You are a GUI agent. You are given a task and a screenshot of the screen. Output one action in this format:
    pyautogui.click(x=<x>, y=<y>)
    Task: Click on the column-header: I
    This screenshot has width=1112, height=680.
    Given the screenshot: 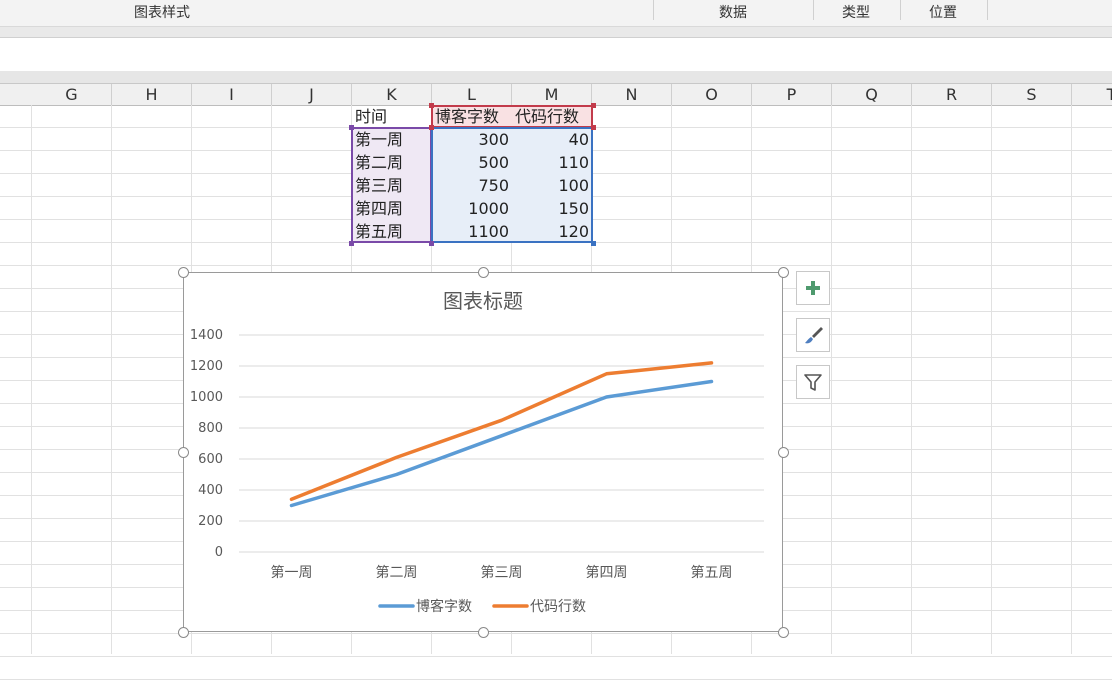 What is the action you would take?
    pyautogui.click(x=232, y=94)
    